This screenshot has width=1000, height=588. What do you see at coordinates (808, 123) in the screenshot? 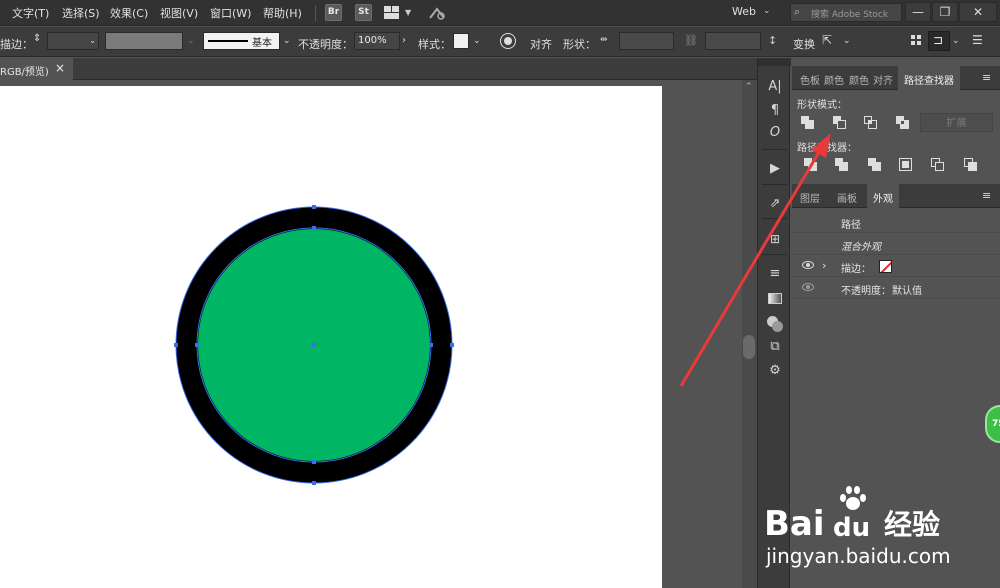
I see `unite-button` at bounding box center [808, 123].